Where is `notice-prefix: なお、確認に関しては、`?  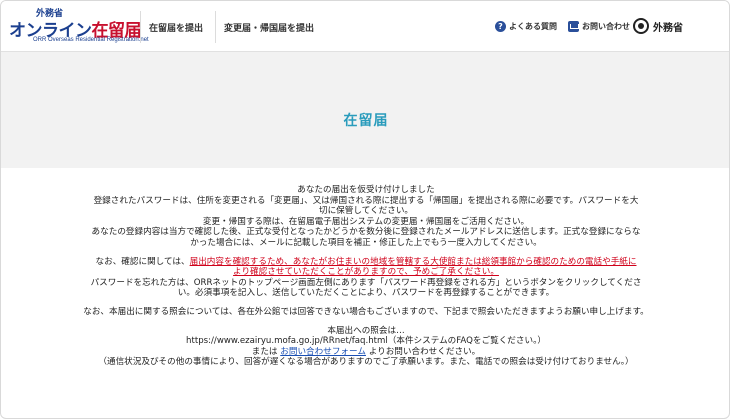
notice-prefix: なお、確認に関しては、 is located at coordinates (142, 261).